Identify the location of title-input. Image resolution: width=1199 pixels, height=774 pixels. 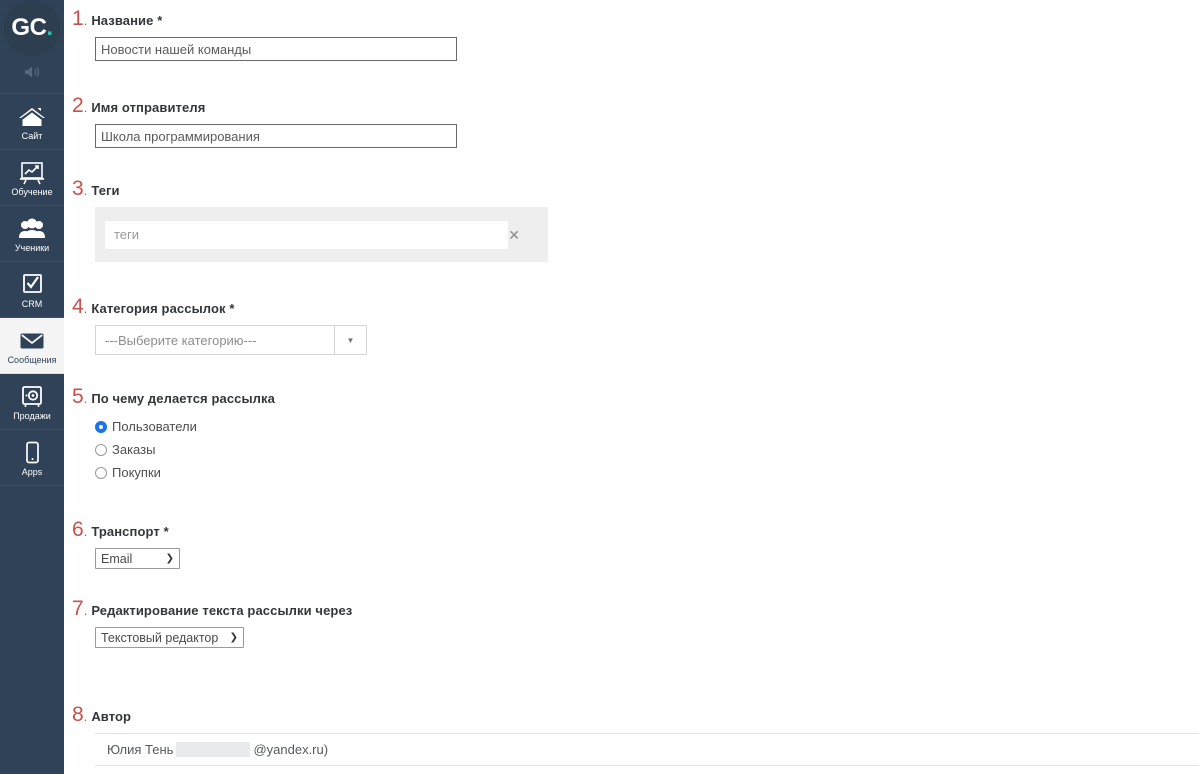
(276, 49).